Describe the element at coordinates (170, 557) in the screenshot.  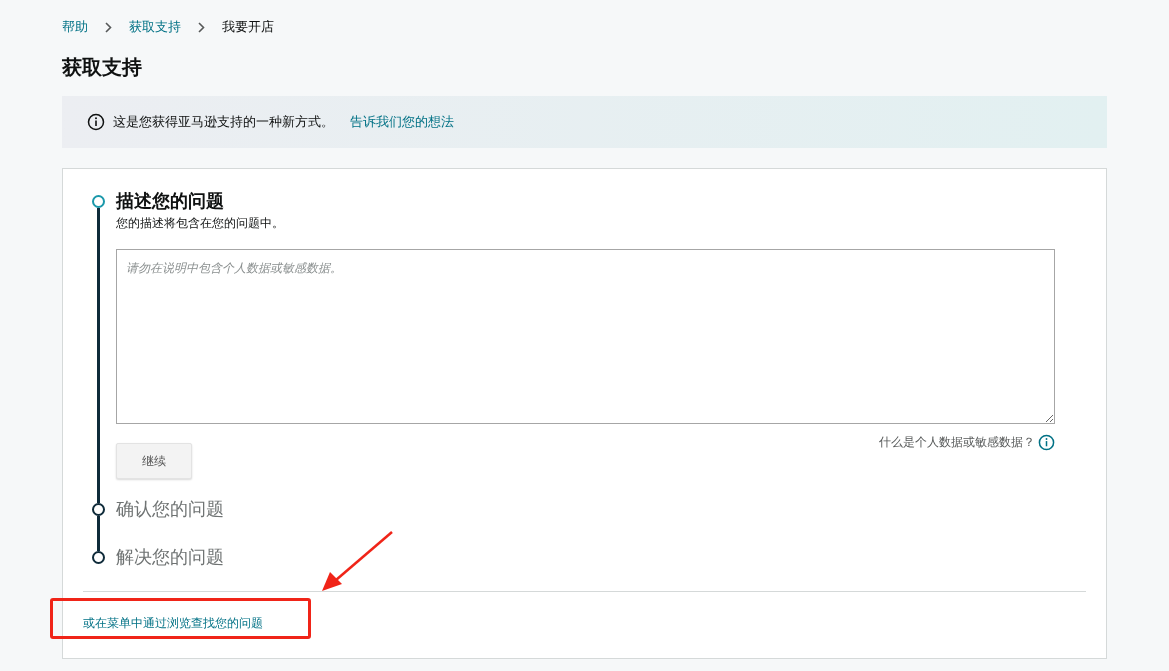
I see `step-title: 解决您的问题` at that location.